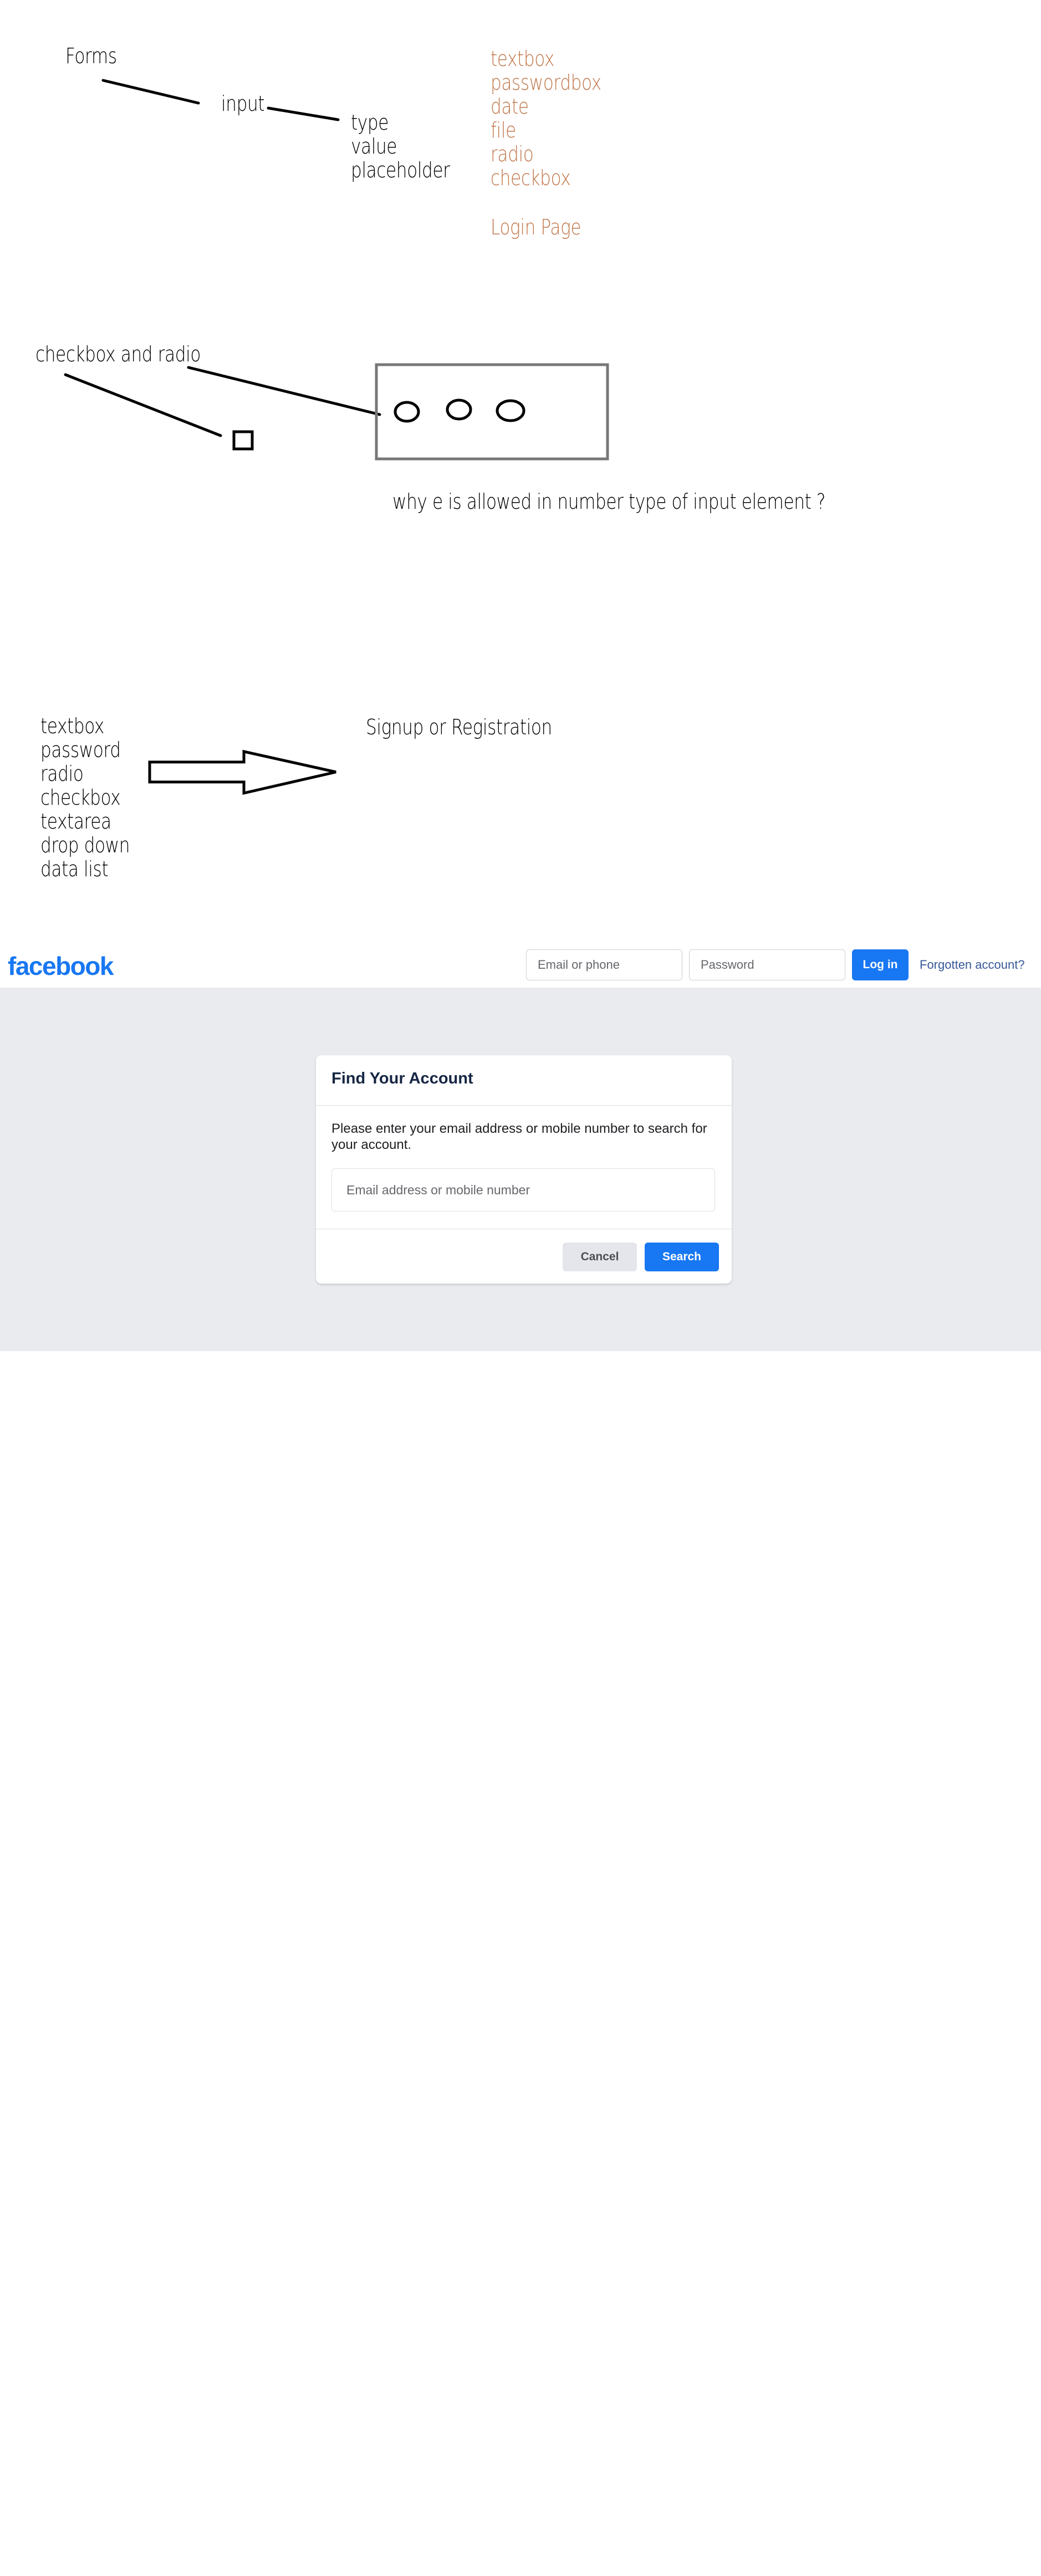 The height and width of the screenshot is (2576, 1041). Describe the element at coordinates (972, 965) in the screenshot. I see `forgotten-account-link: Forgotten account?` at that location.